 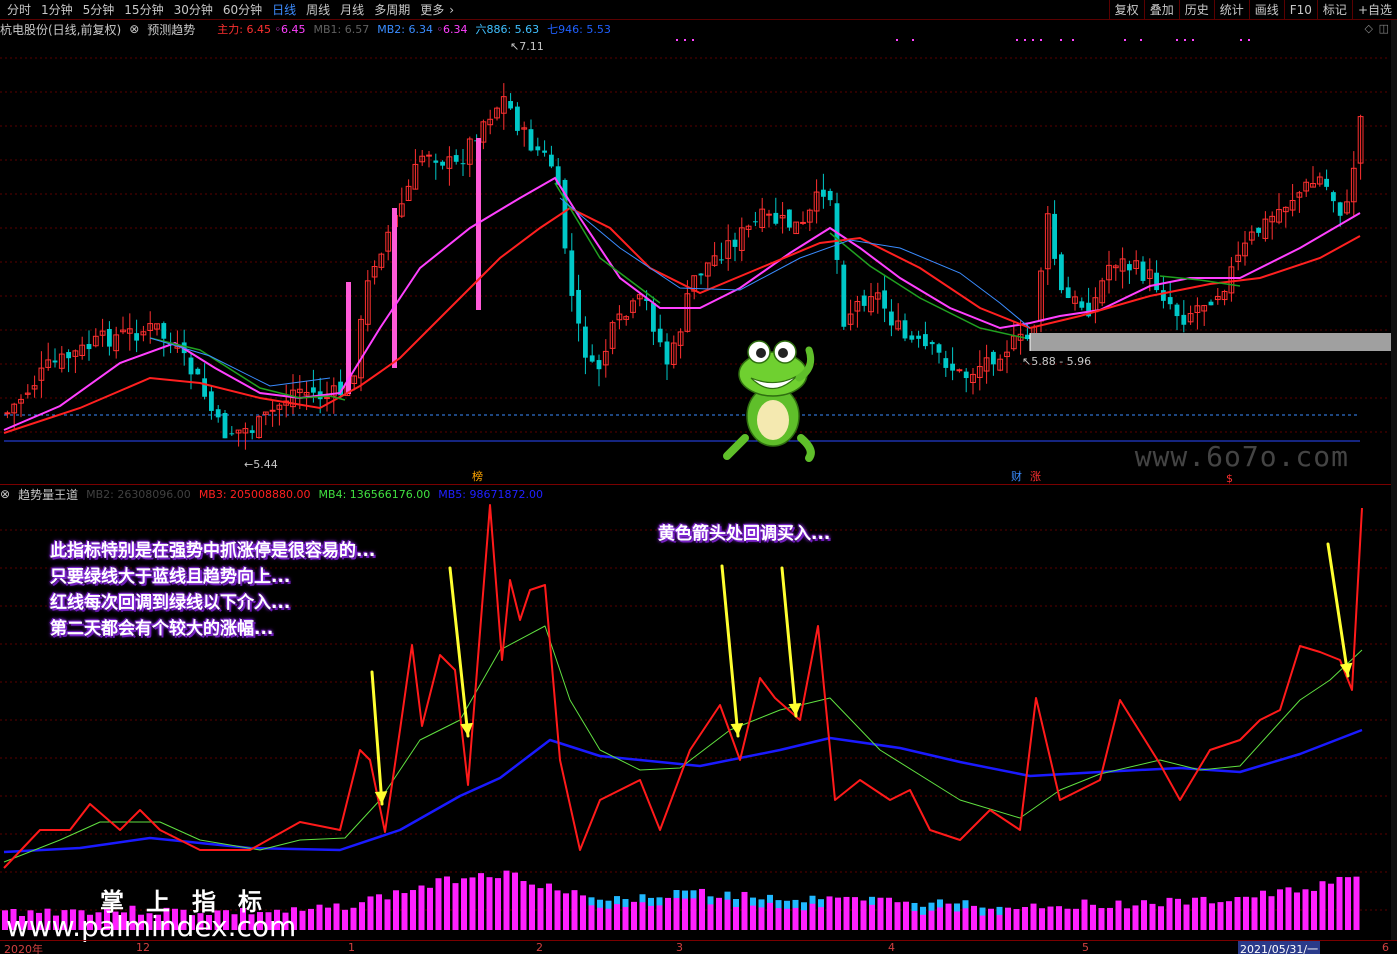 I want to click on tool-button-5: F10, so click(x=1300, y=10).